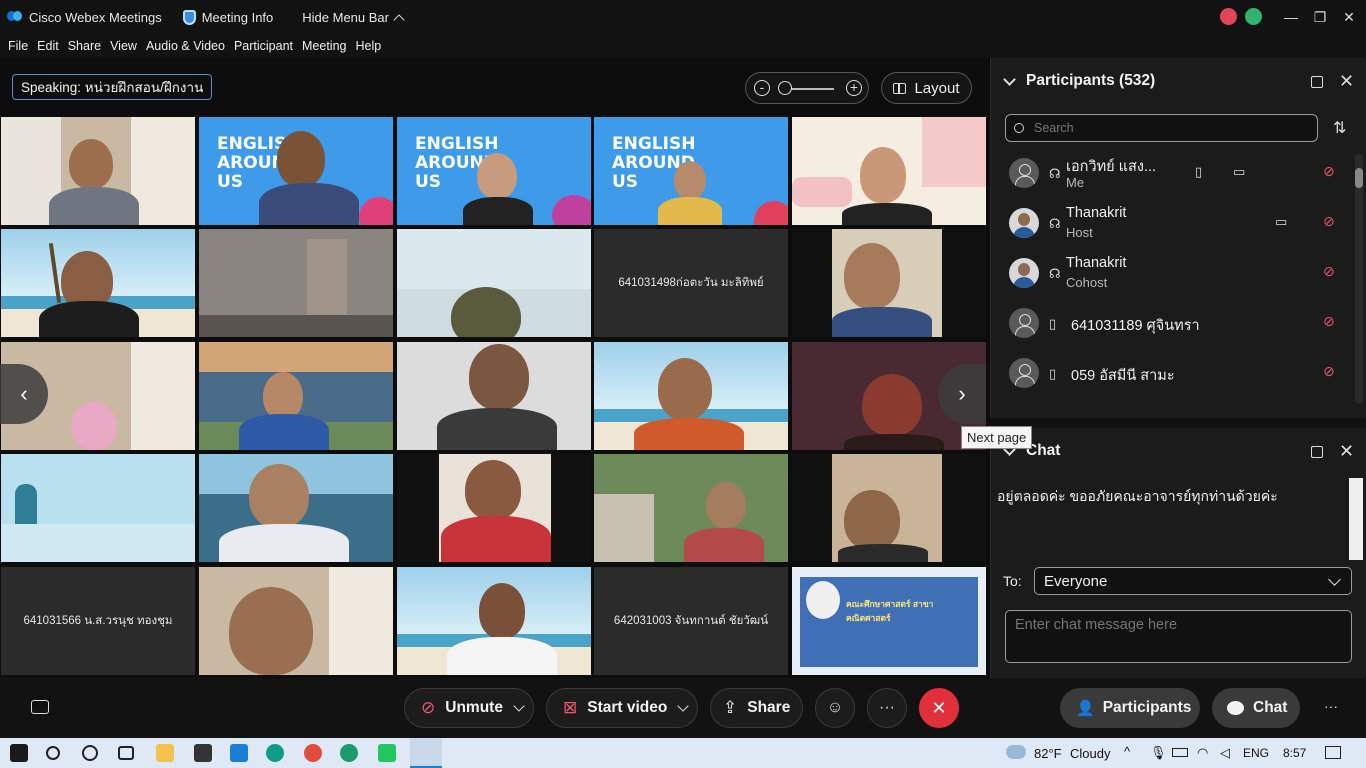  I want to click on chevron-up-icon: ^, so click(1127, 751).